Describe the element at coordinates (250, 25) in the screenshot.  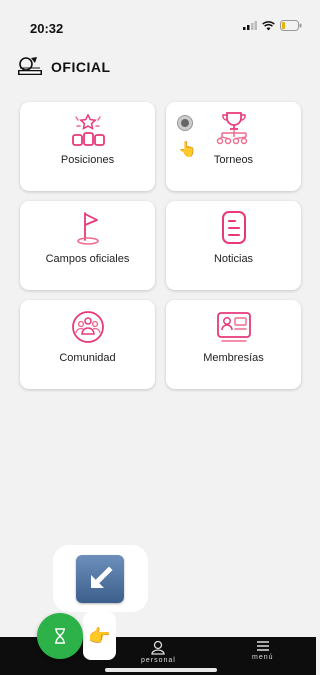
I see `signal-icon` at that location.